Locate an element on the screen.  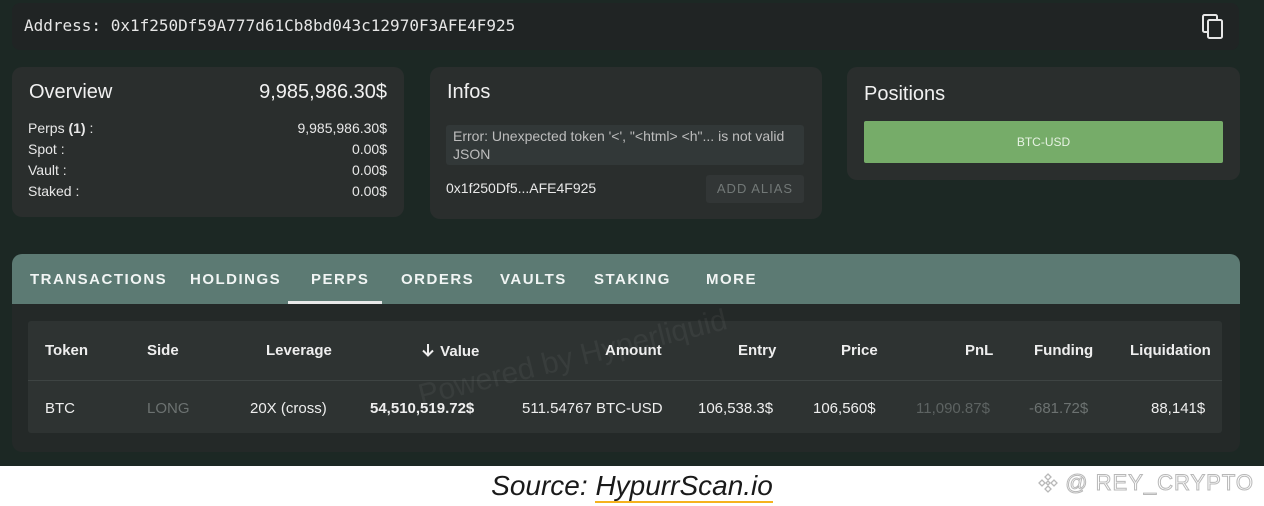
cell-entry: 106,538.3$ is located at coordinates (736, 408).